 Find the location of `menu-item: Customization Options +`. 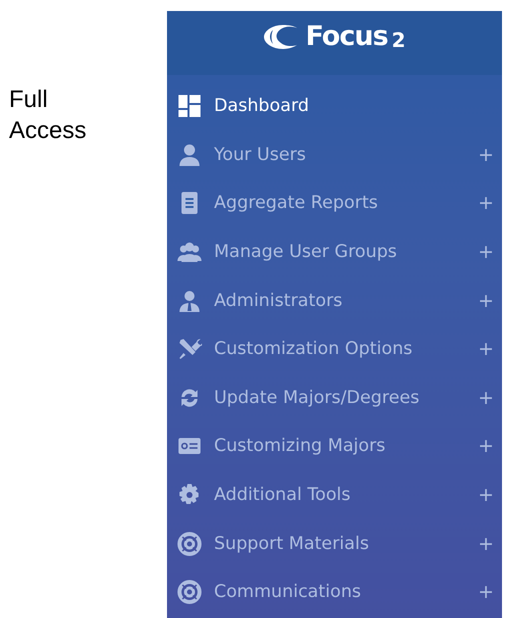

menu-item: Customization Options + is located at coordinates (334, 349).